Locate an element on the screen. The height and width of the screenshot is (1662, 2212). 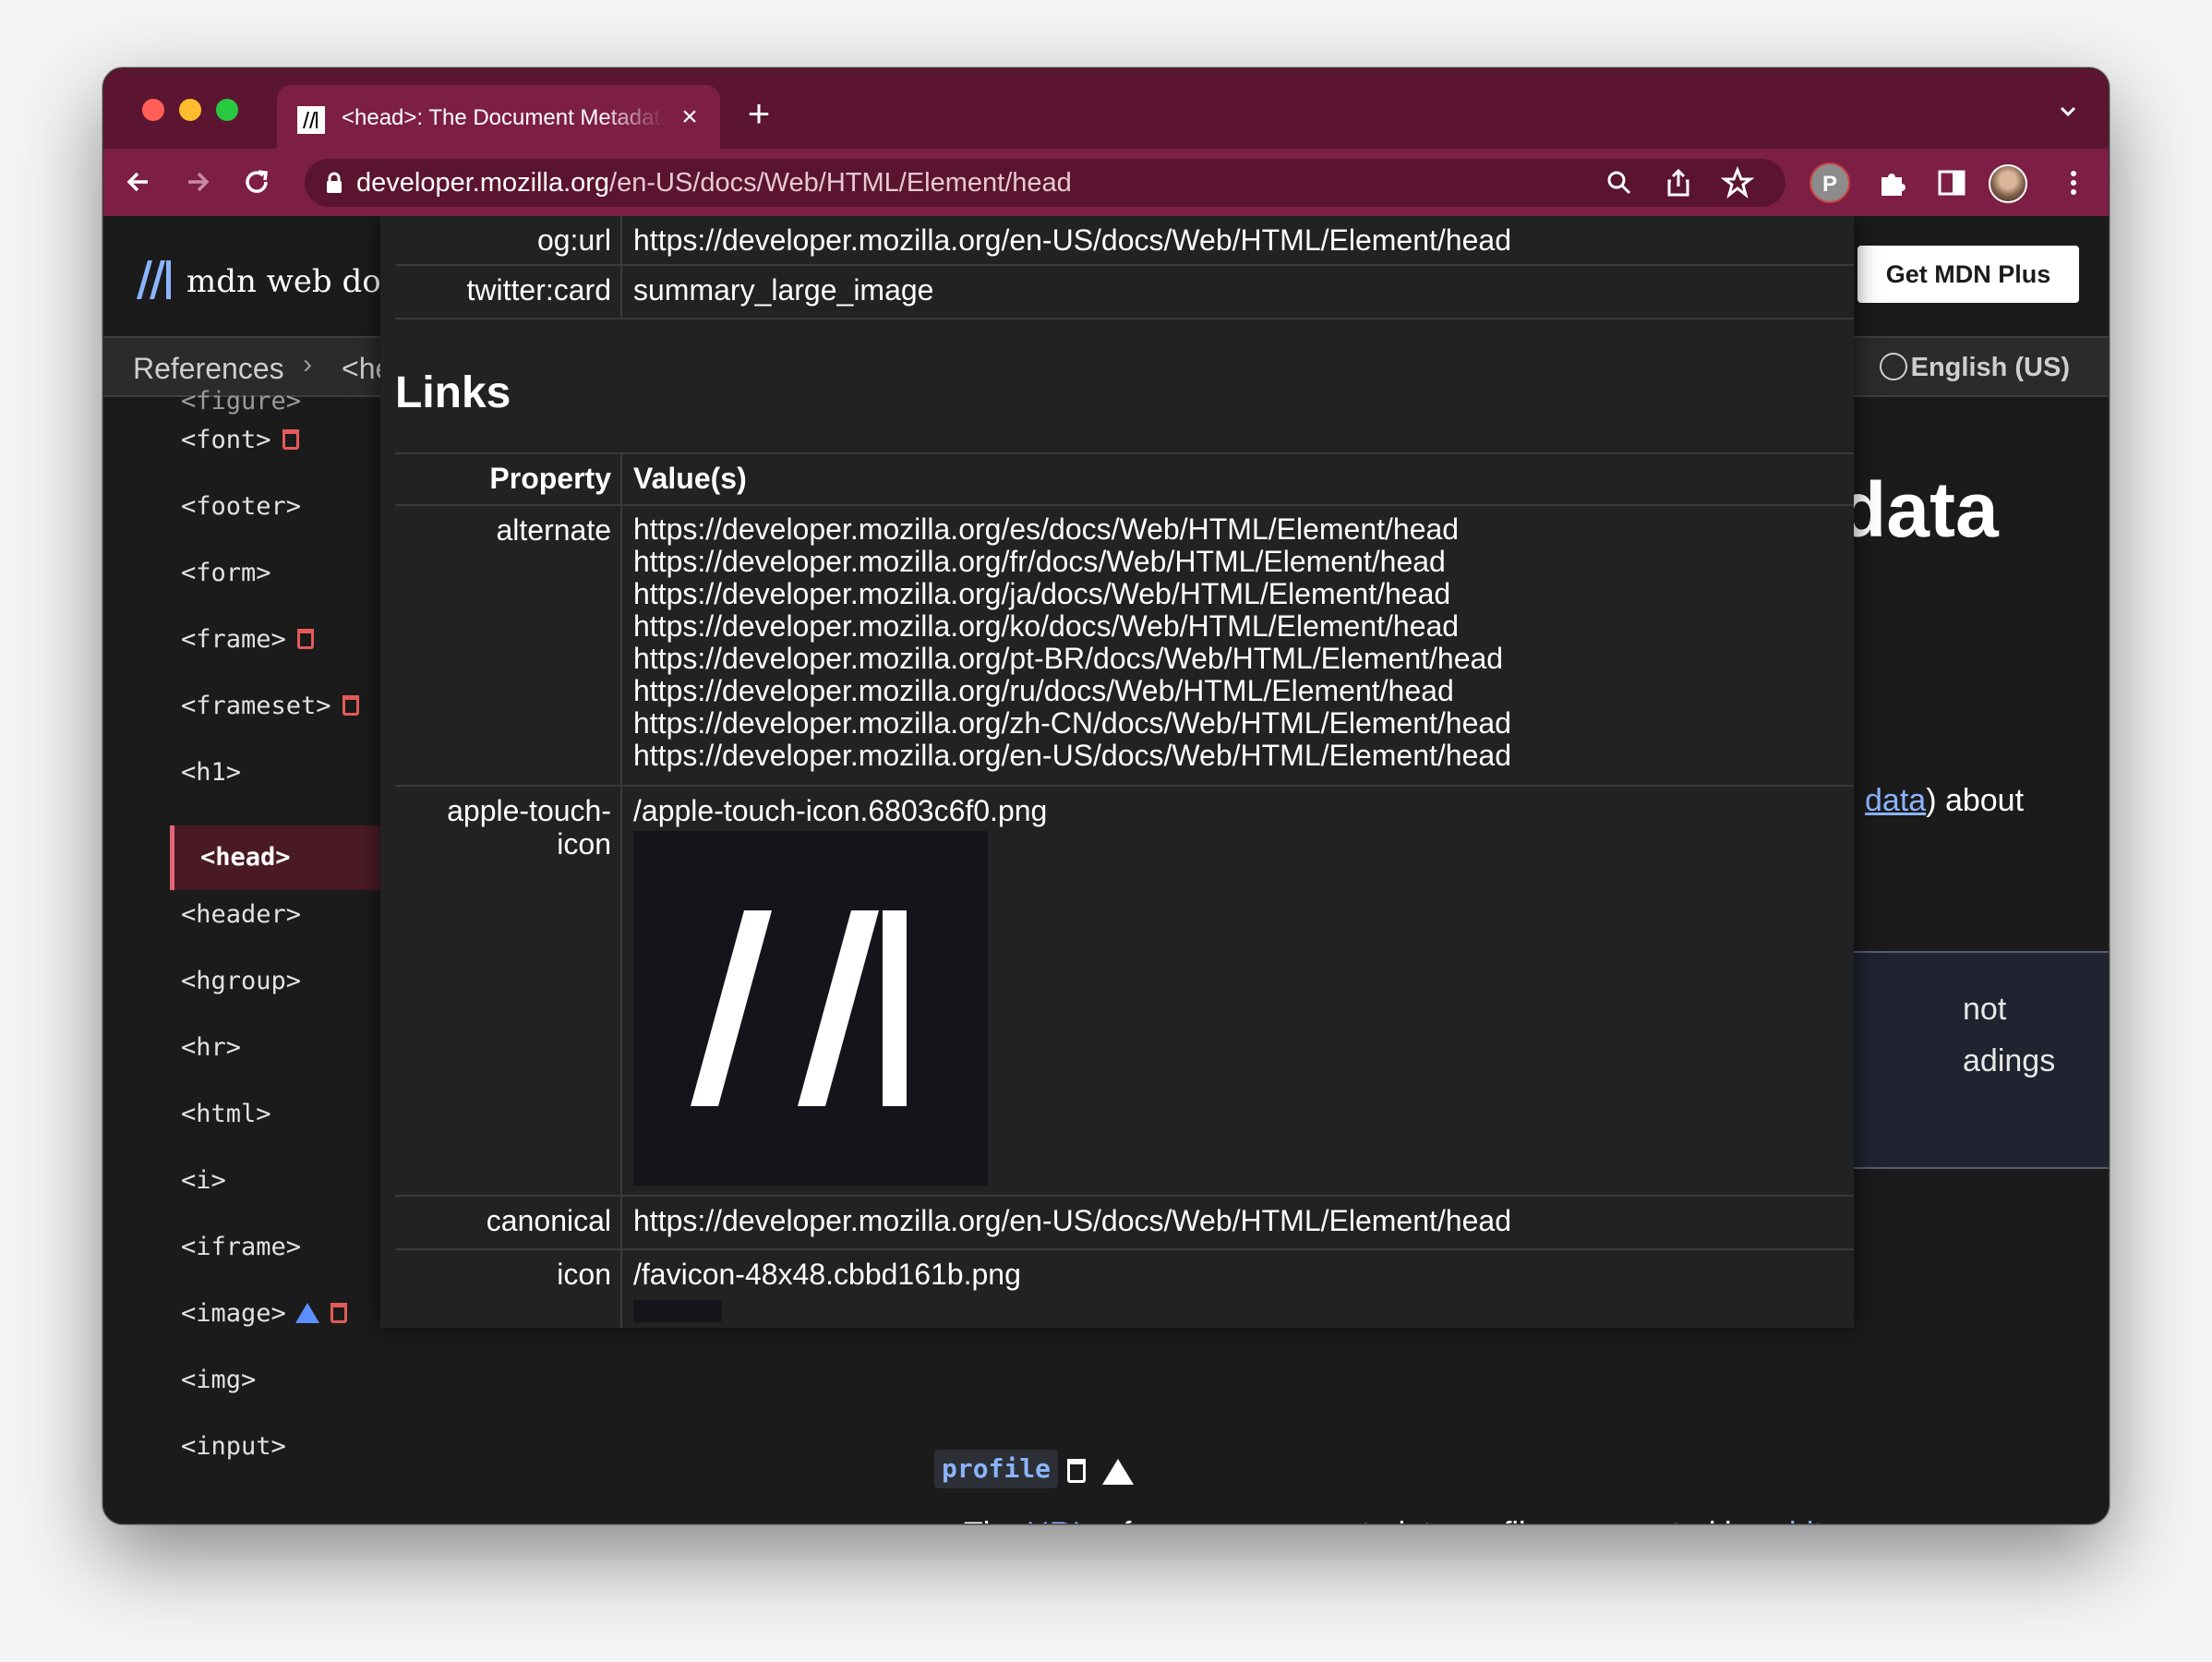
extensions-puzzle-icon is located at coordinates (1892, 183).